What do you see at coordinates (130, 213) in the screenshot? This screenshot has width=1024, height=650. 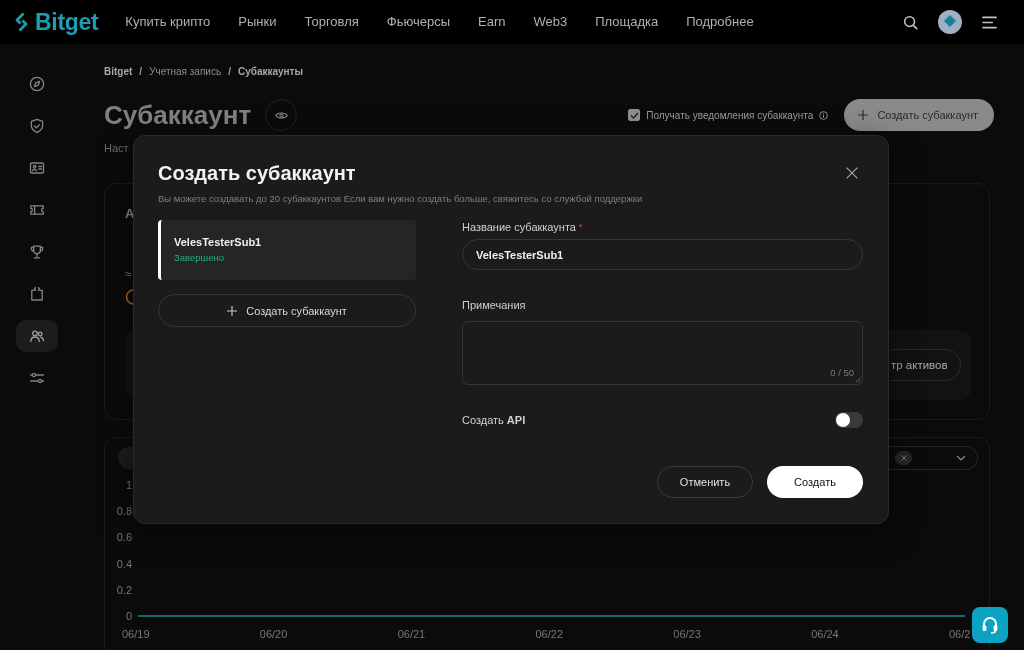 I see `assets-heading: А` at bounding box center [130, 213].